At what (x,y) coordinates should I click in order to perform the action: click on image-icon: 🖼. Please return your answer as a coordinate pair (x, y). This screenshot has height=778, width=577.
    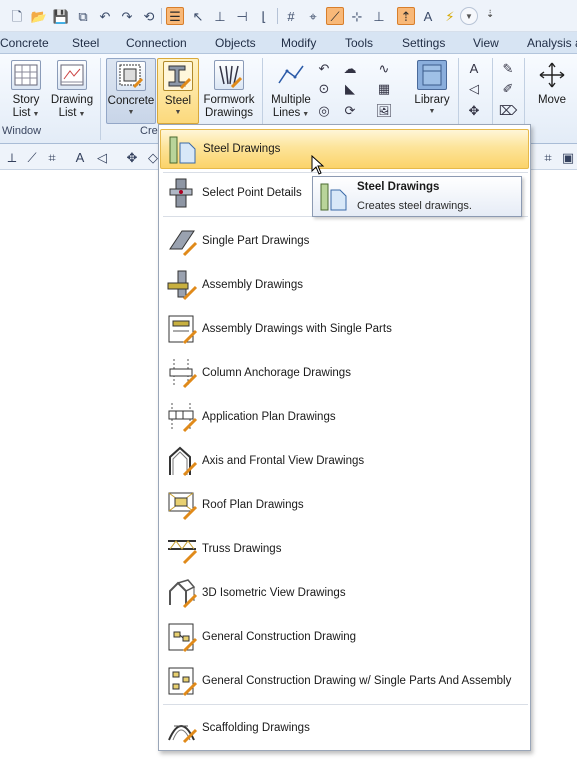
    Looking at the image, I should click on (384, 110).